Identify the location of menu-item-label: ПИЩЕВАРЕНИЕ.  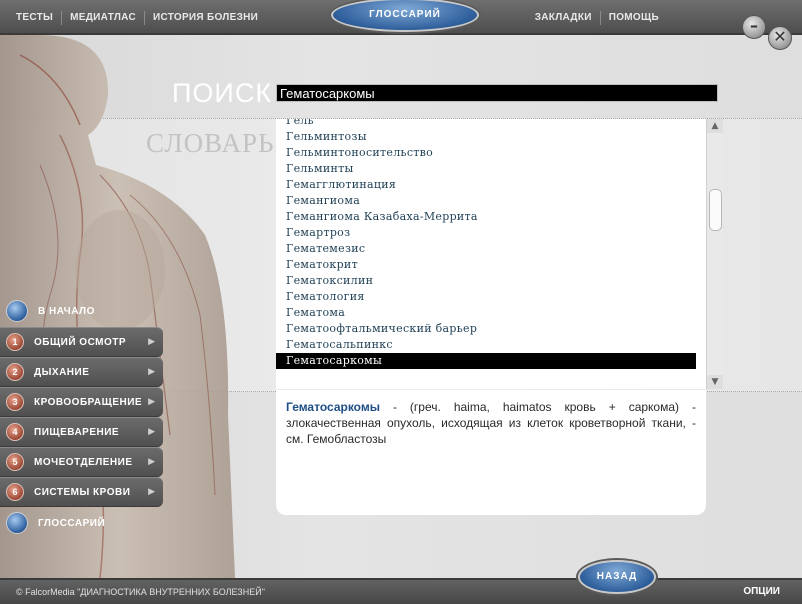
(77, 432).